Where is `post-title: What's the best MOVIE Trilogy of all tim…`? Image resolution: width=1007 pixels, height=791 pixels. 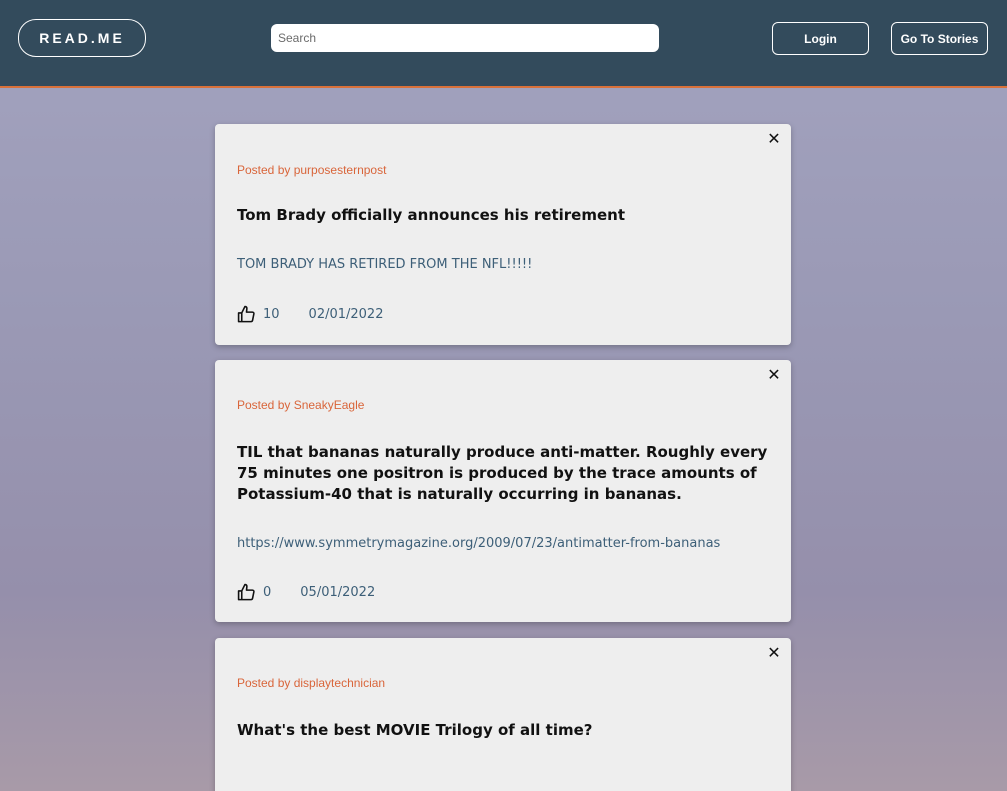
post-title: What's the best MOVIE Trilogy of all tim… is located at coordinates (503, 730).